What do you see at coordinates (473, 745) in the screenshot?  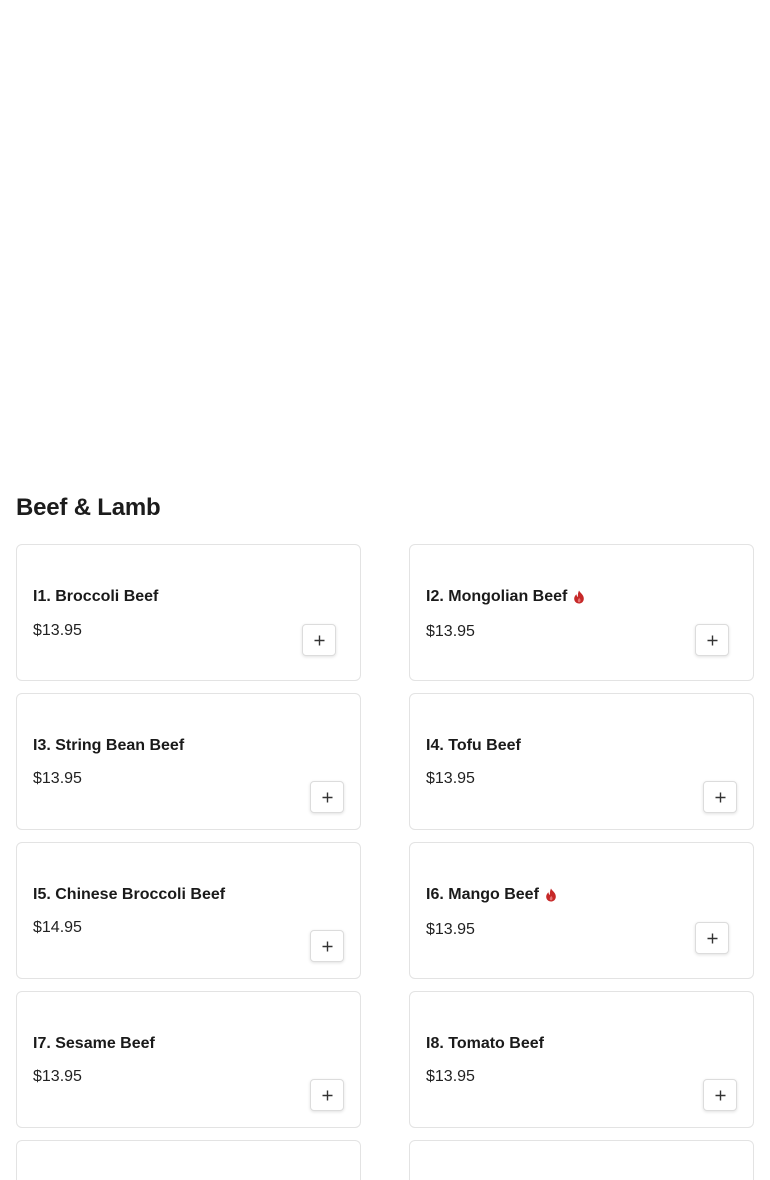 I see `menu-item-name: I4. Tofu Beef` at bounding box center [473, 745].